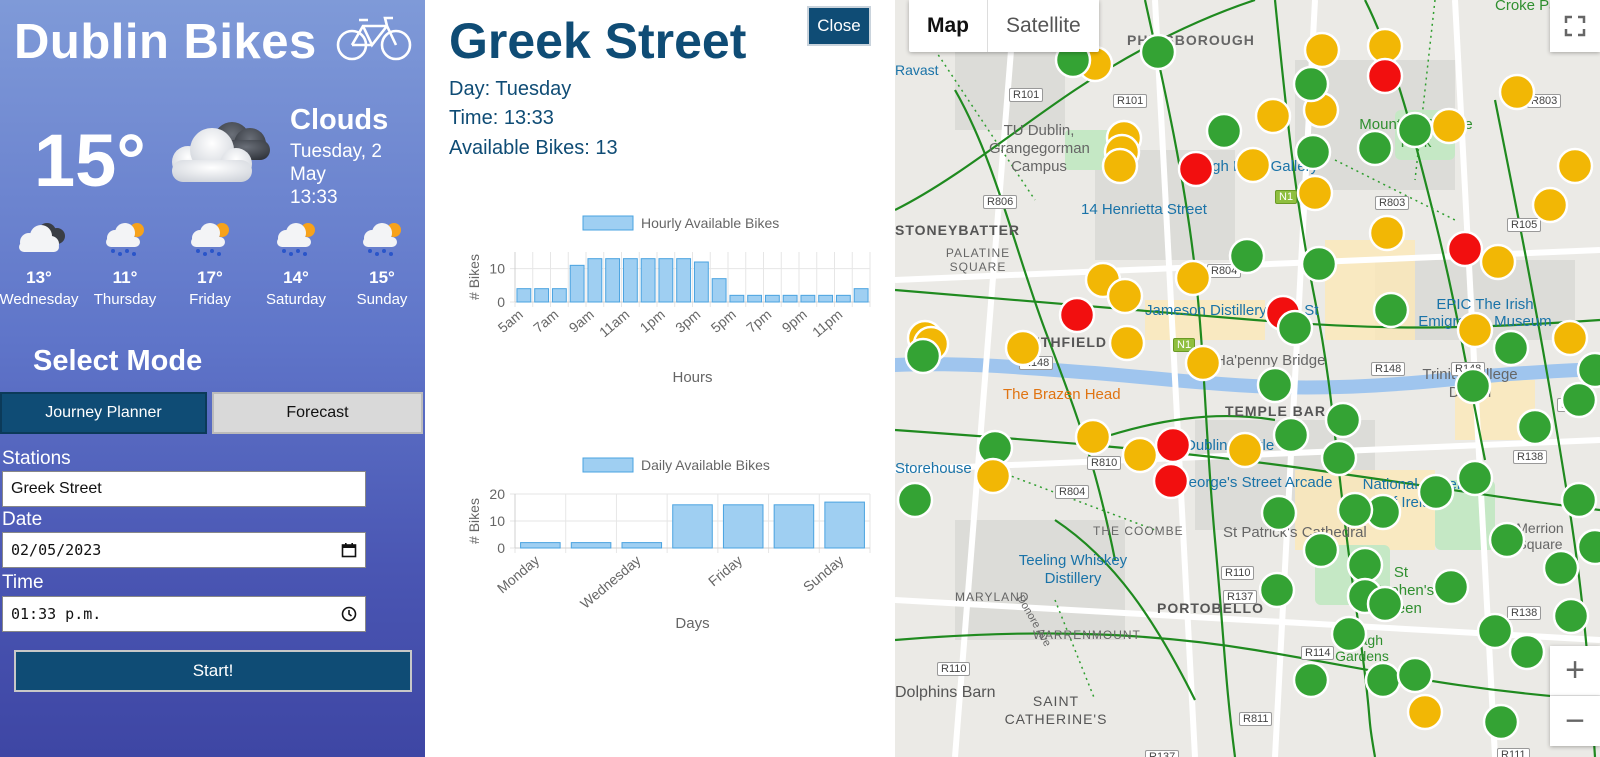 Image resolution: width=1600 pixels, height=757 pixels. I want to click on zoom-out-button: −, so click(1575, 721).